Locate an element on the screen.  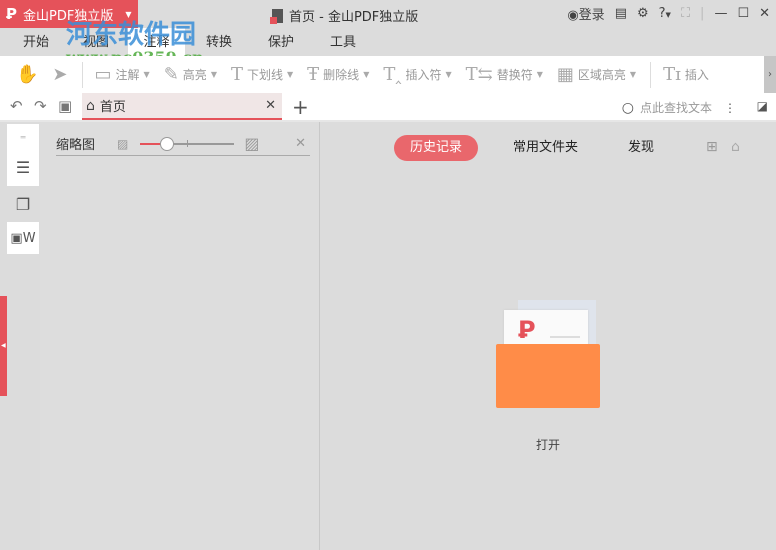
thumbnail-size-slider is located at coordinates (187, 143).